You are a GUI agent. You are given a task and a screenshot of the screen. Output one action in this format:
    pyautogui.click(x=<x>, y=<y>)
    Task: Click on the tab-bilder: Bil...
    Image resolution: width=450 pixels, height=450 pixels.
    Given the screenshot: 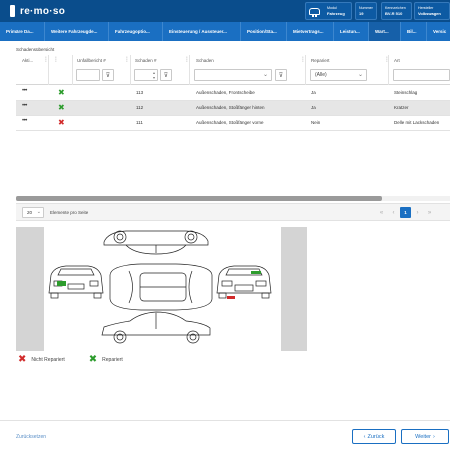 What is the action you would take?
    pyautogui.click(x=414, y=31)
    